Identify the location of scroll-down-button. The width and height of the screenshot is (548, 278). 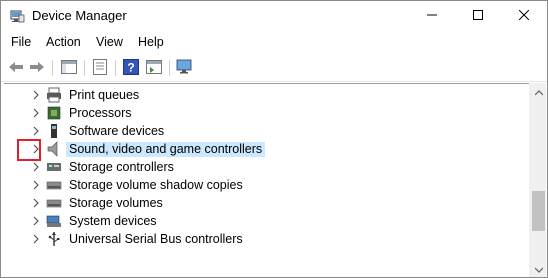
(538, 268).